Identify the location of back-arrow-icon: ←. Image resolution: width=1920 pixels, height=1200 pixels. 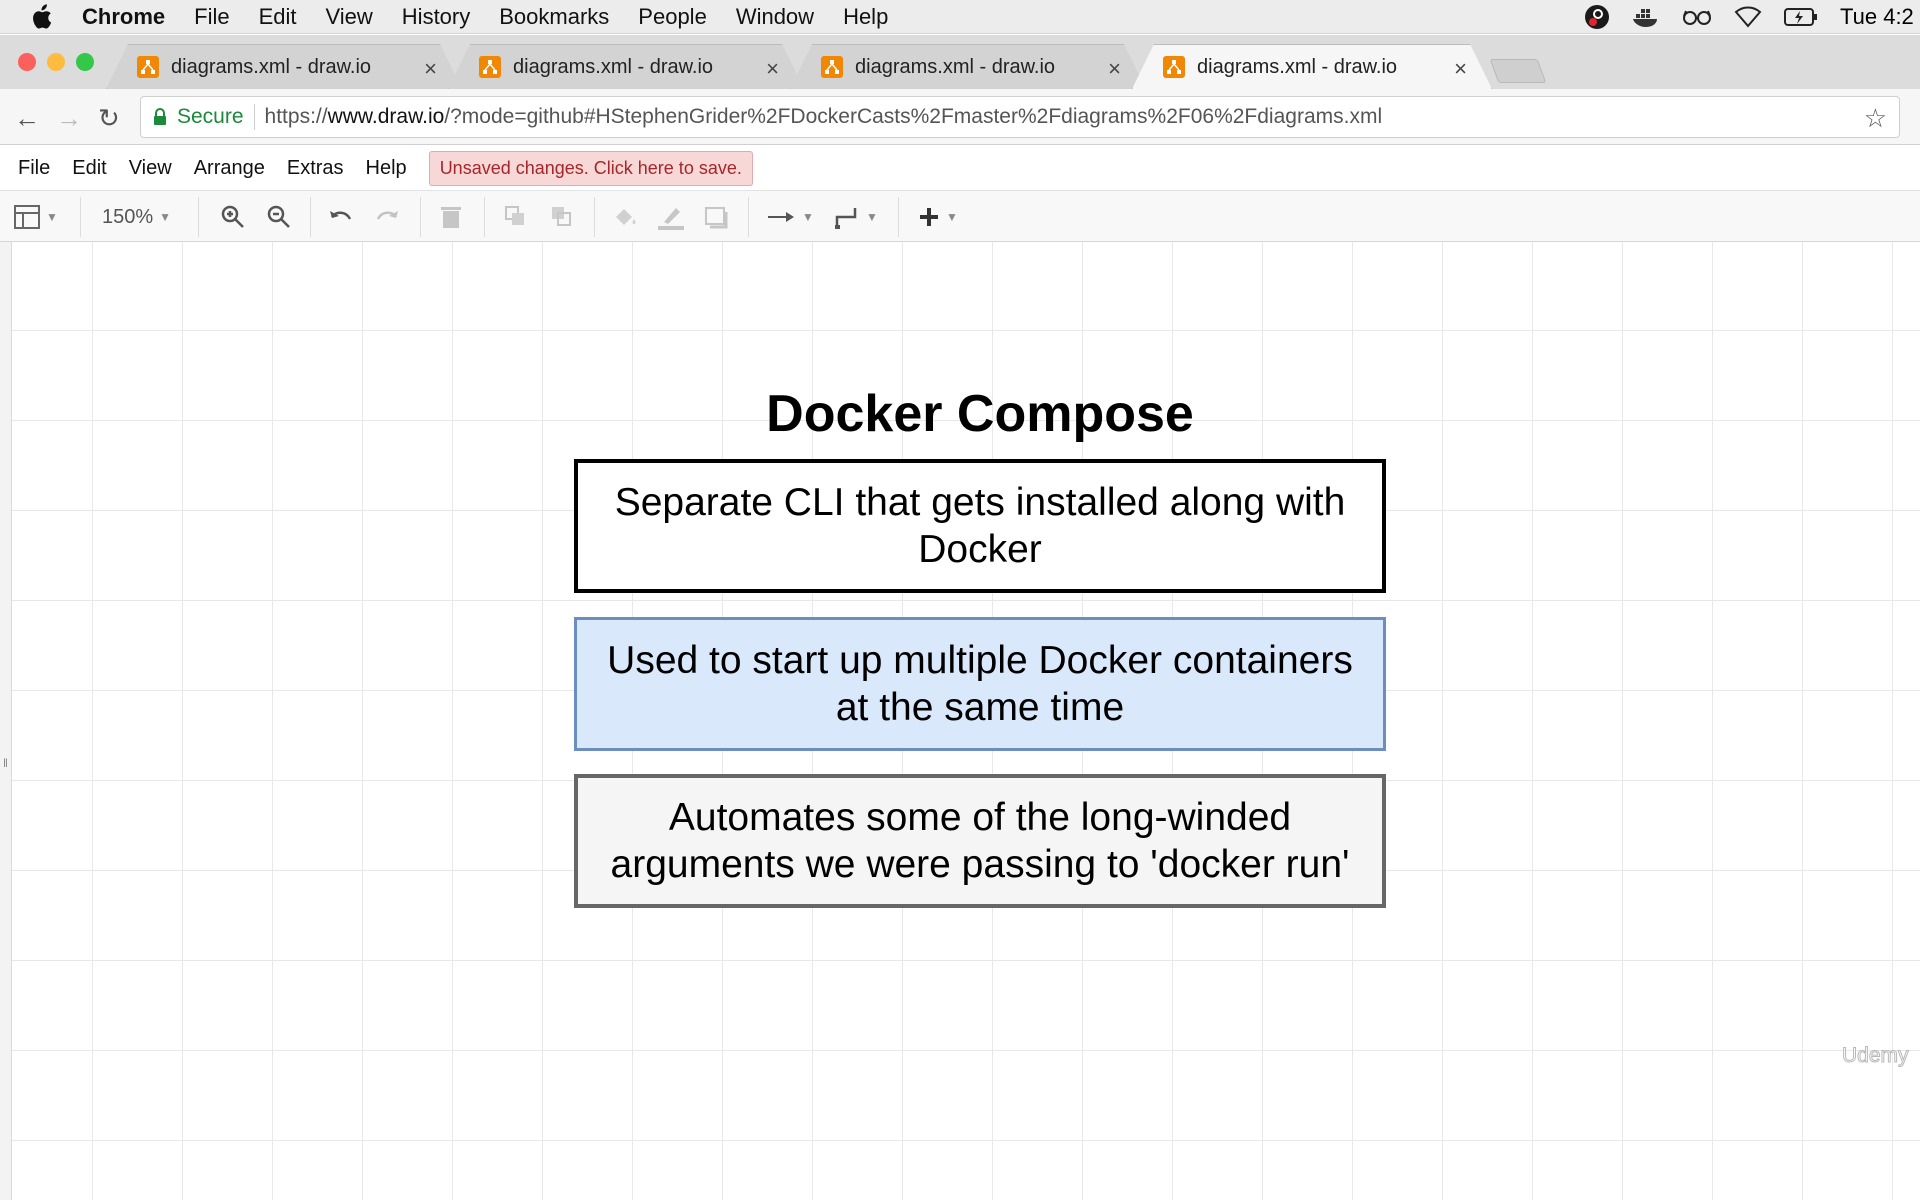
(27, 118).